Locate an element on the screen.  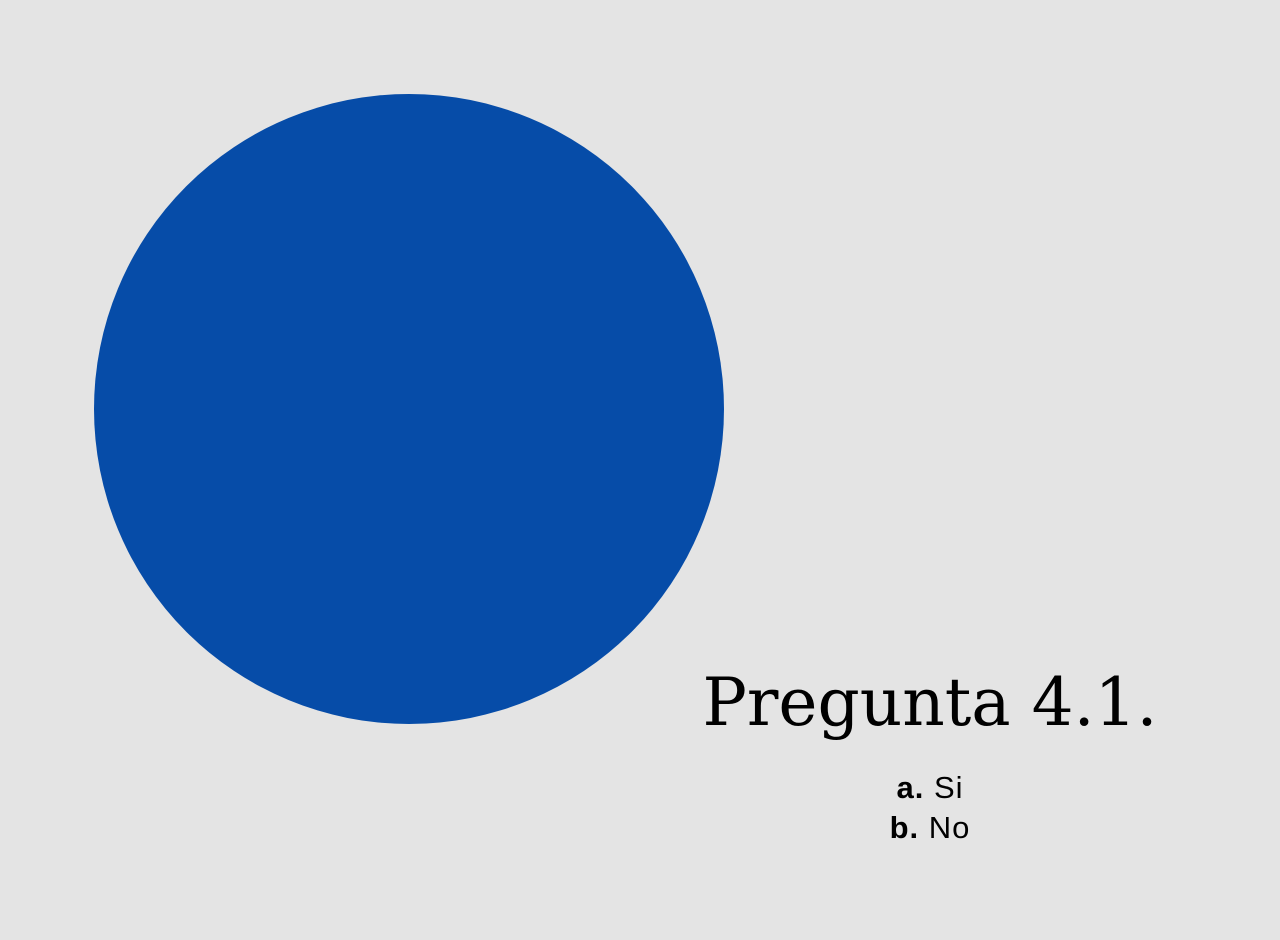
legend-key: b. is located at coordinates (904, 827).